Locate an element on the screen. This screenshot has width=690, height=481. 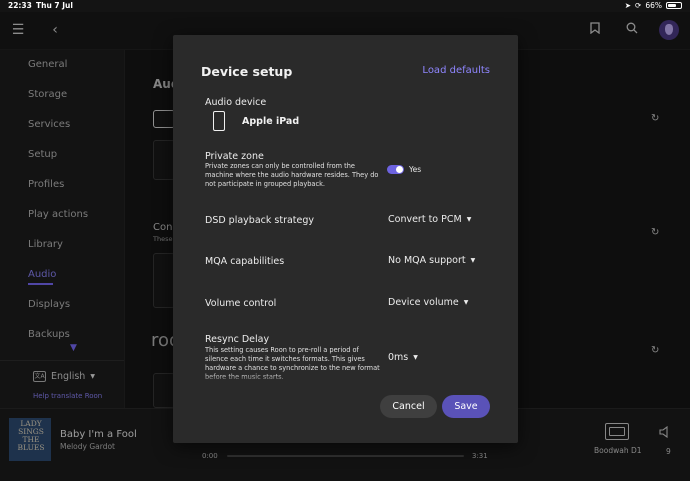
private-zone-label: Private zone is located at coordinates (234, 156).